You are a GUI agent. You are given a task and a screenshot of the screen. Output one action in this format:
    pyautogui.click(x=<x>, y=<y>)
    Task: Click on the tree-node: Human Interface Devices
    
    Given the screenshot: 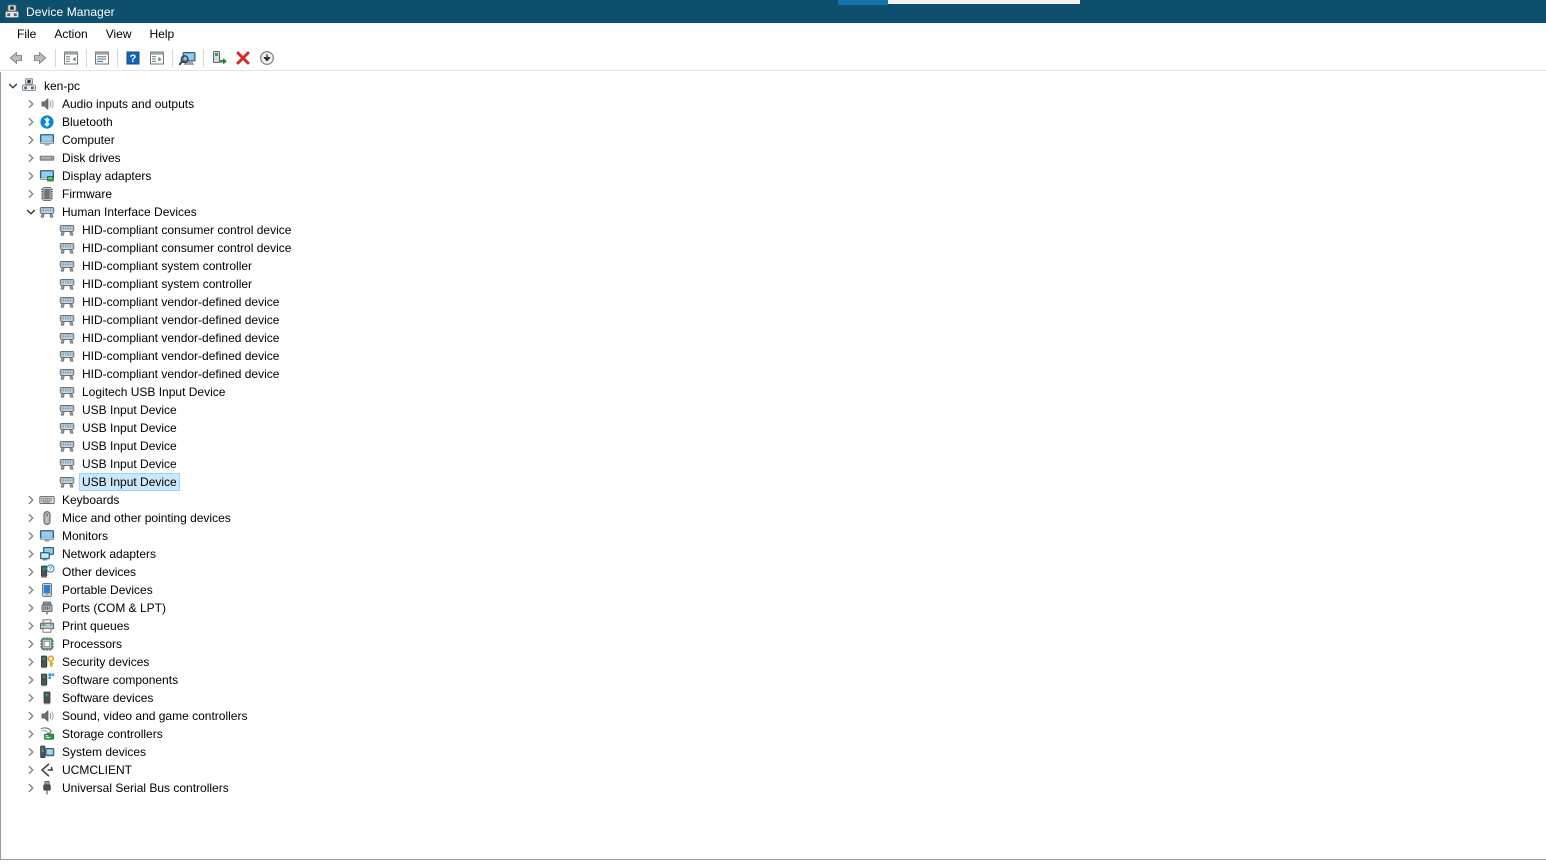 What is the action you would take?
    pyautogui.click(x=773, y=212)
    